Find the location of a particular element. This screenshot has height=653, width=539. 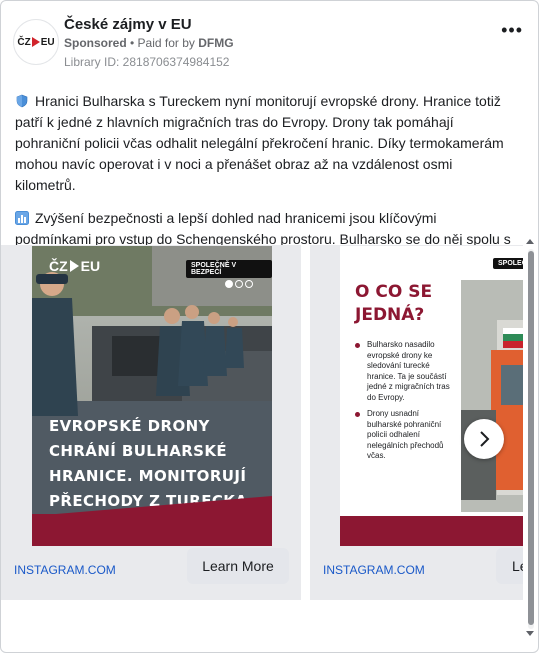

card-2-accent-bar is located at coordinates (431, 531).